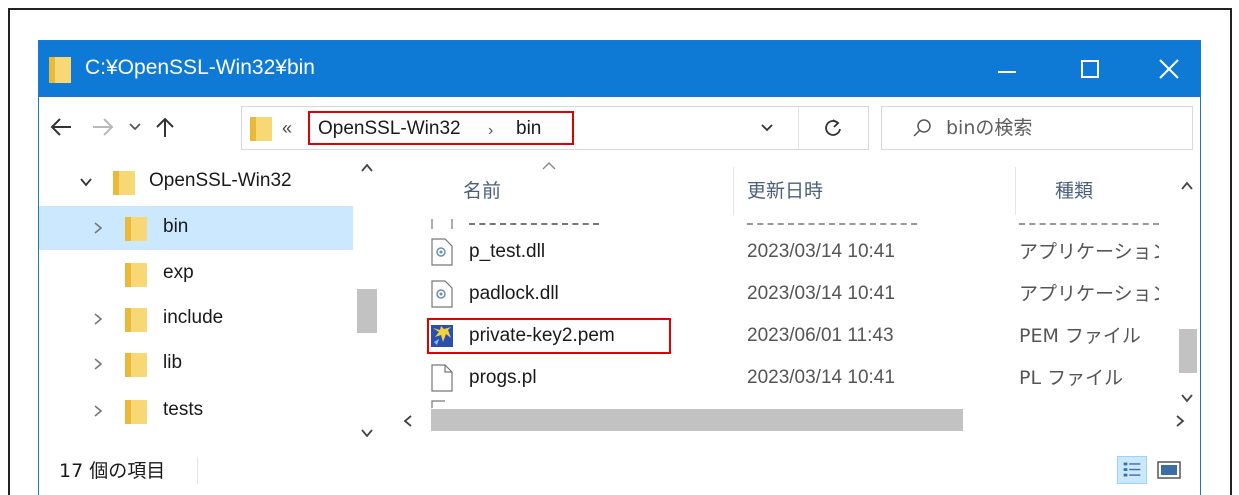 The height and width of the screenshot is (495, 1239). I want to click on window-title: C:¥OpenSSL-Win32¥bin, so click(200, 67).